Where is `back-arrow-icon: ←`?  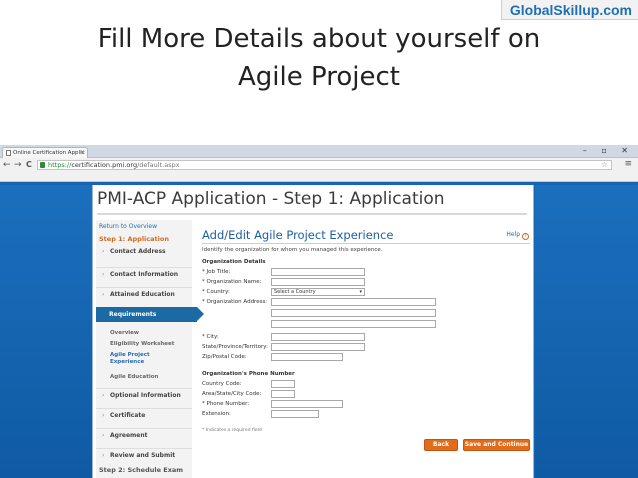
back-arrow-icon: ← is located at coordinates (7, 165).